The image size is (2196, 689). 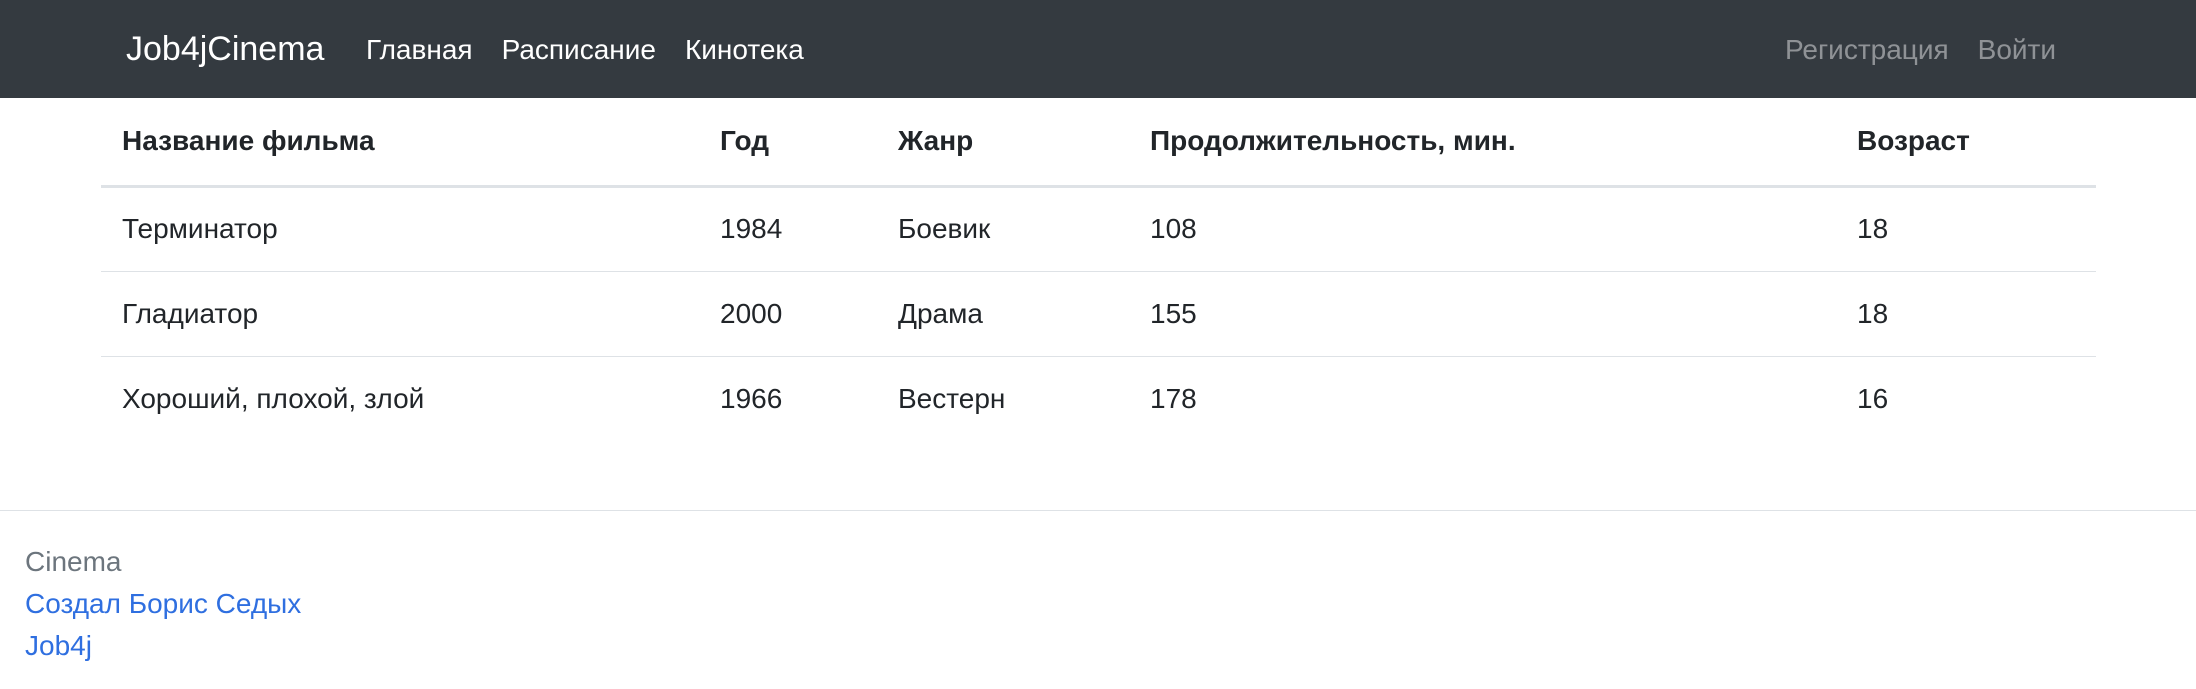 What do you see at coordinates (400, 314) in the screenshot?
I see `cell-film-title: Гладиатор` at bounding box center [400, 314].